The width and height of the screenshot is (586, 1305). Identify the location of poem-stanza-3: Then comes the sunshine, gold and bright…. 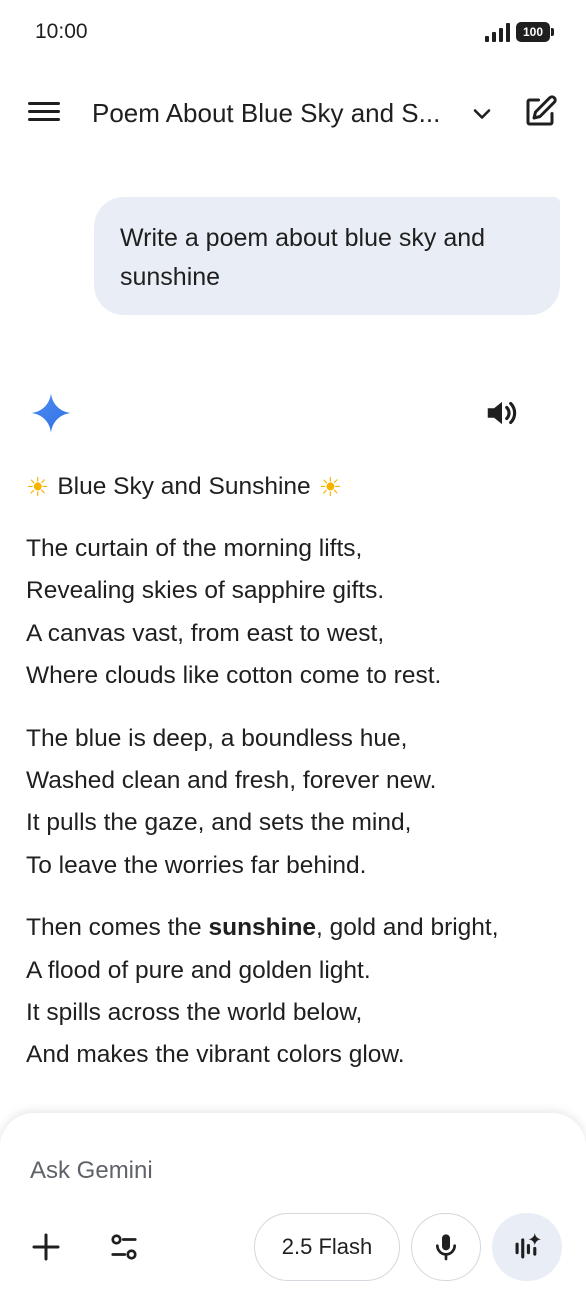
(296, 992).